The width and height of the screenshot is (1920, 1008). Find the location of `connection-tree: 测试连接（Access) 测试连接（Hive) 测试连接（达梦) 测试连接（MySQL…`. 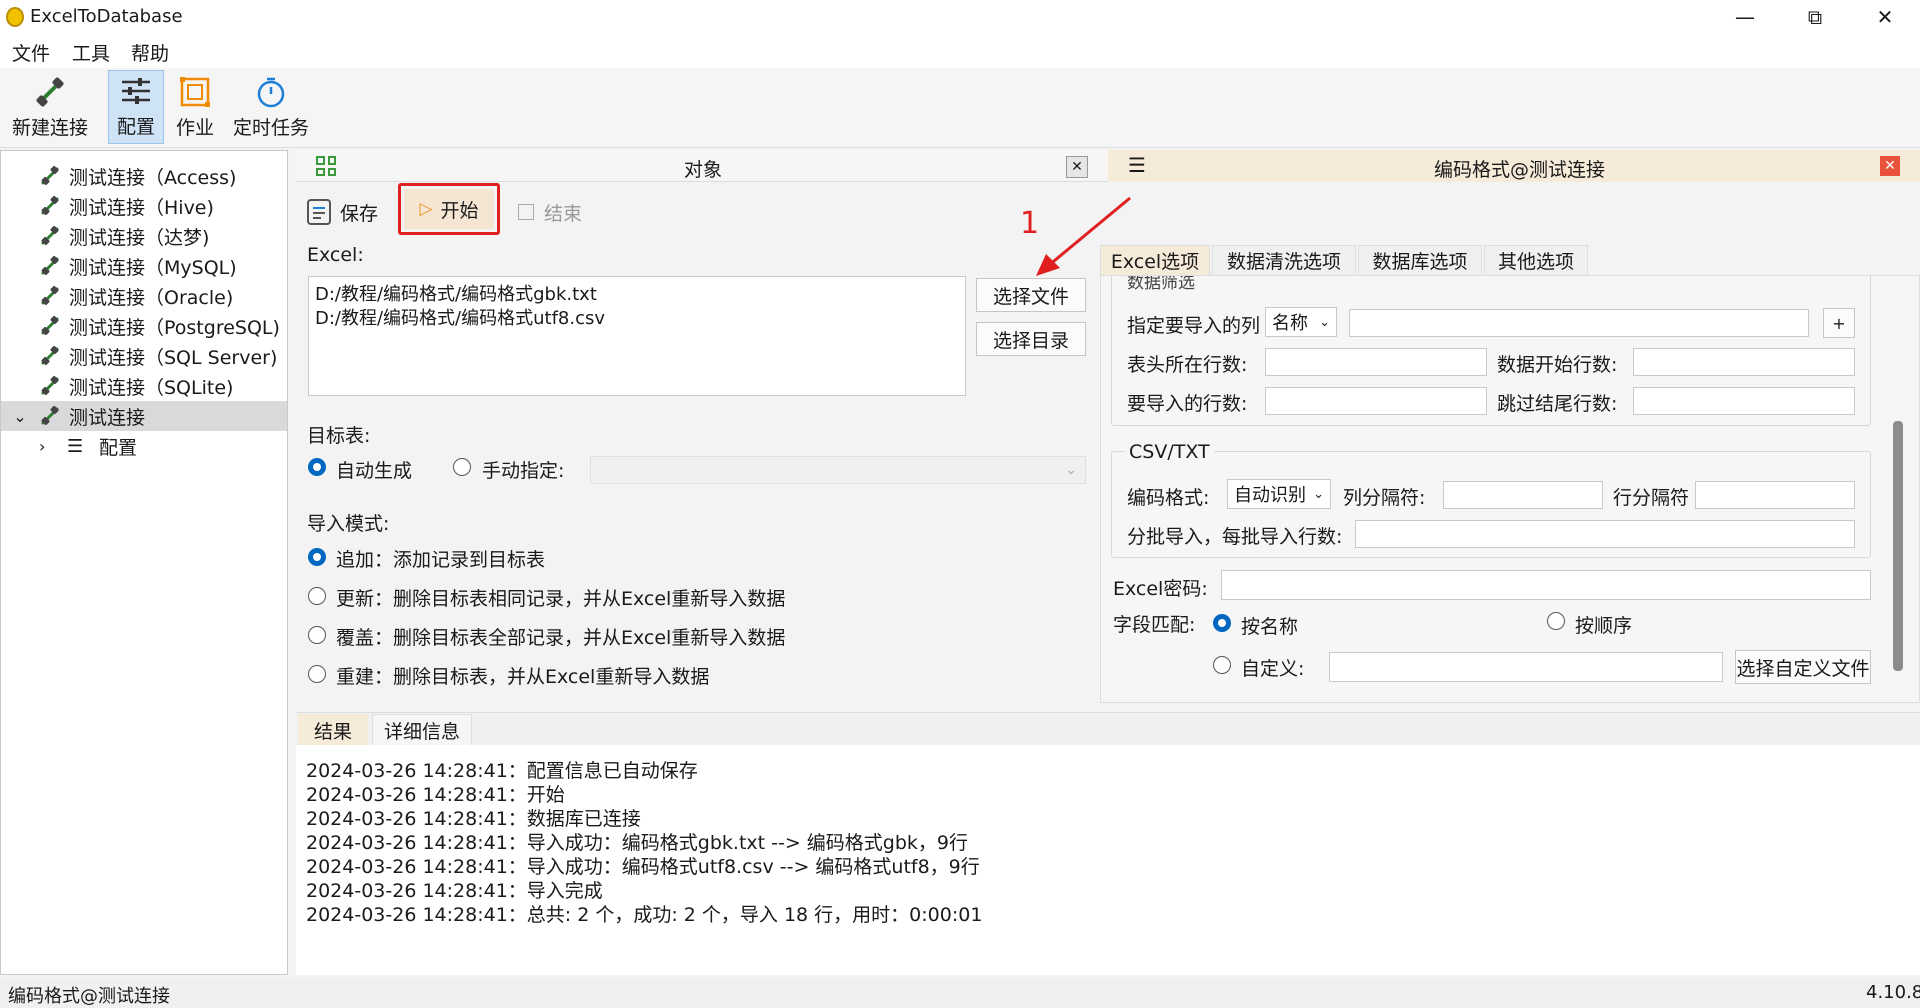

connection-tree: 测试连接（Access) 测试连接（Hive) 测试连接（达梦) 测试连接（MySQL… is located at coordinates (144, 562).